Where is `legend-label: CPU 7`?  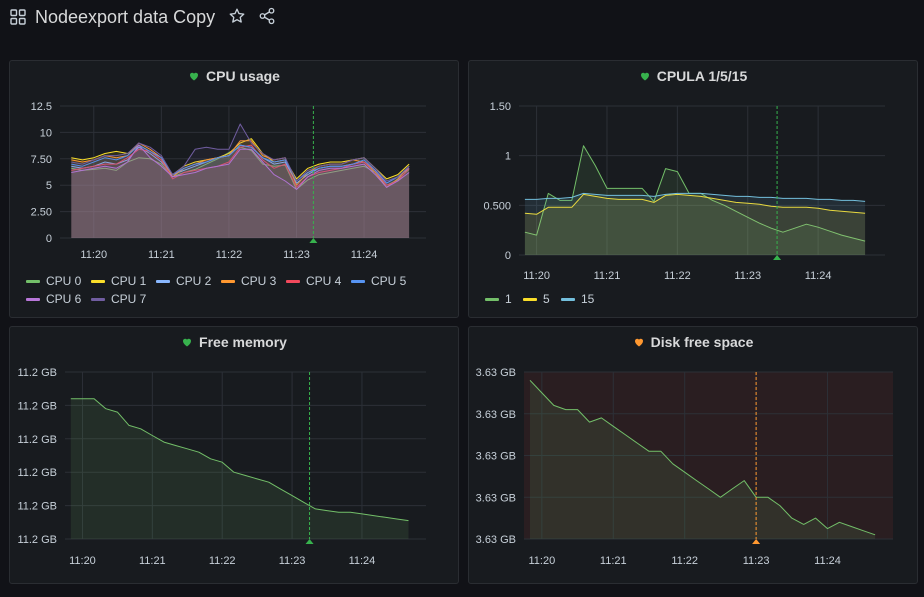
legend-label: CPU 7 is located at coordinates (129, 299).